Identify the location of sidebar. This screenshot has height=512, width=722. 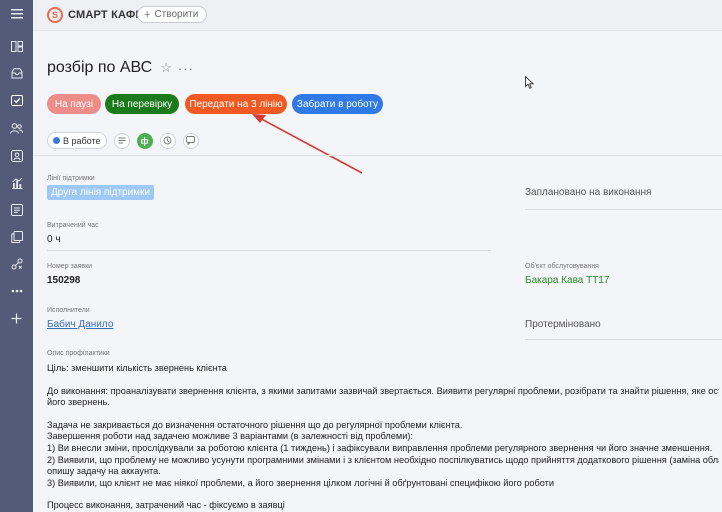
(16, 256).